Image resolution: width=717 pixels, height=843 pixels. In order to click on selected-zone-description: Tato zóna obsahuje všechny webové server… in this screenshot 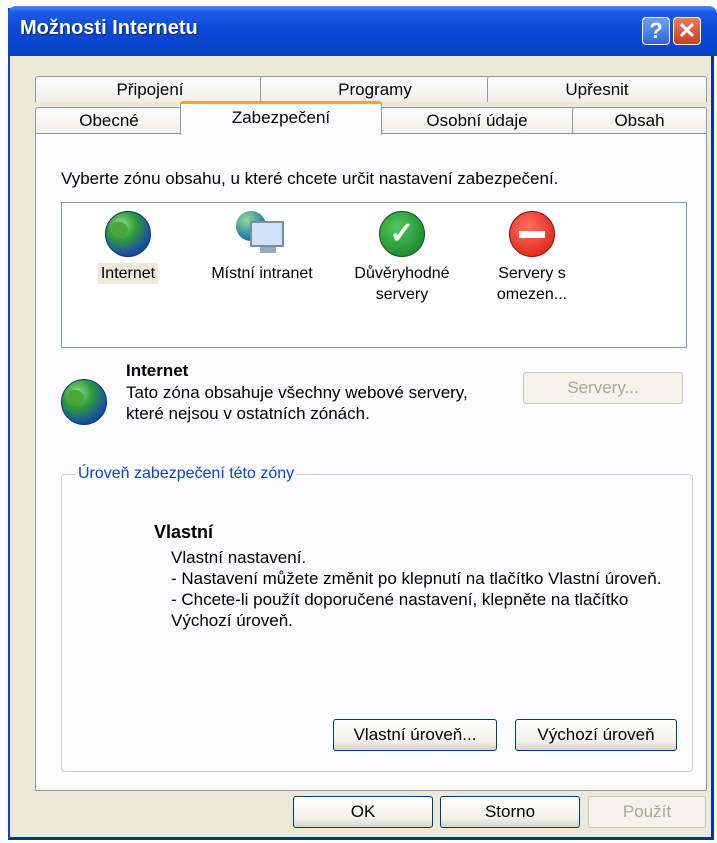, I will do `click(297, 403)`.